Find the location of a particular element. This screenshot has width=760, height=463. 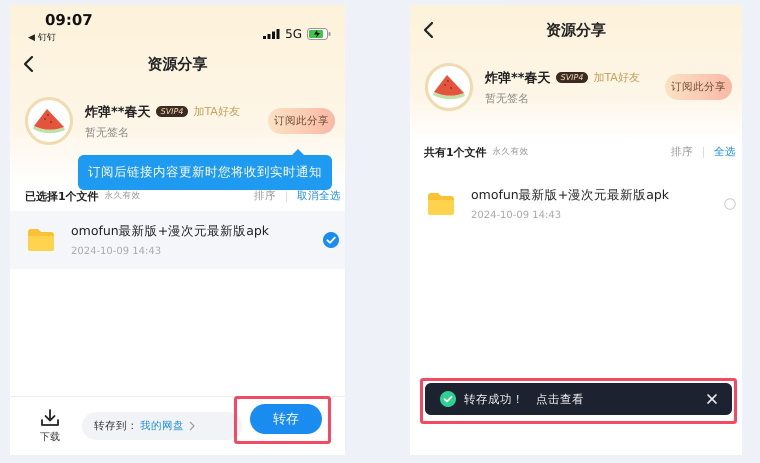

checked-icon is located at coordinates (331, 240).